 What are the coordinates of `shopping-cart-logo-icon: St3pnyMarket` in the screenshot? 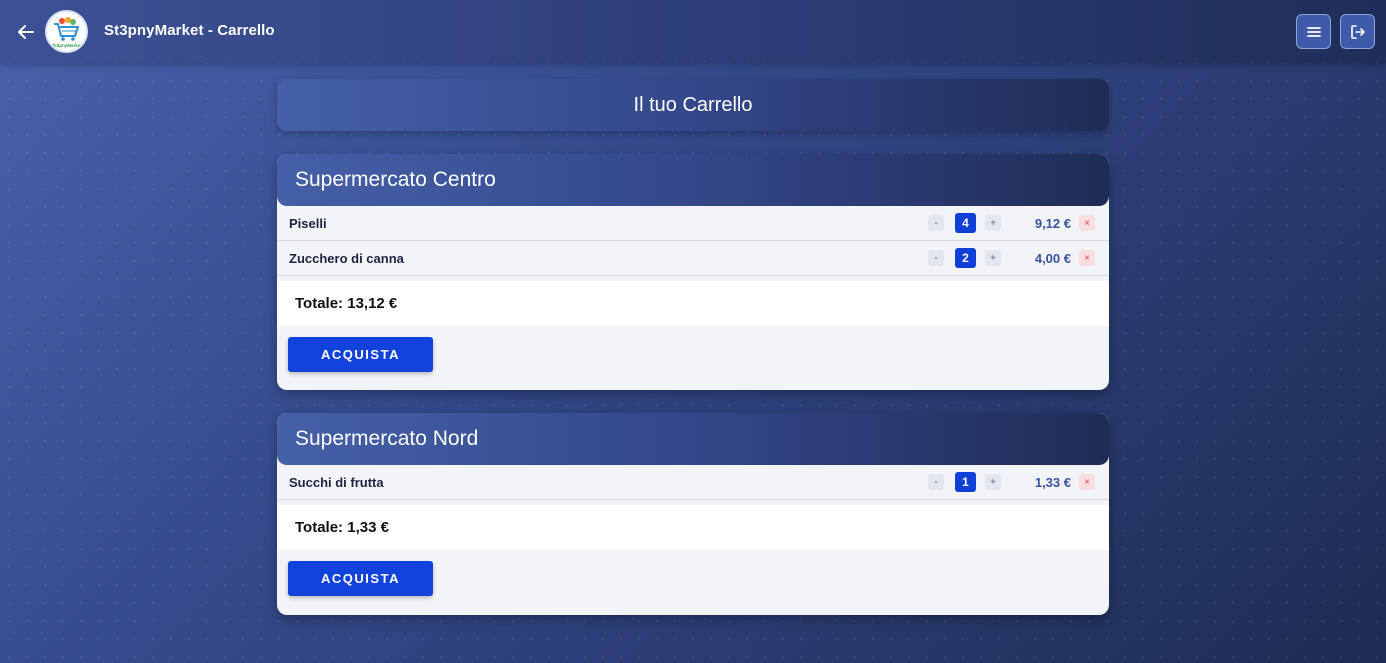 It's located at (67, 32).